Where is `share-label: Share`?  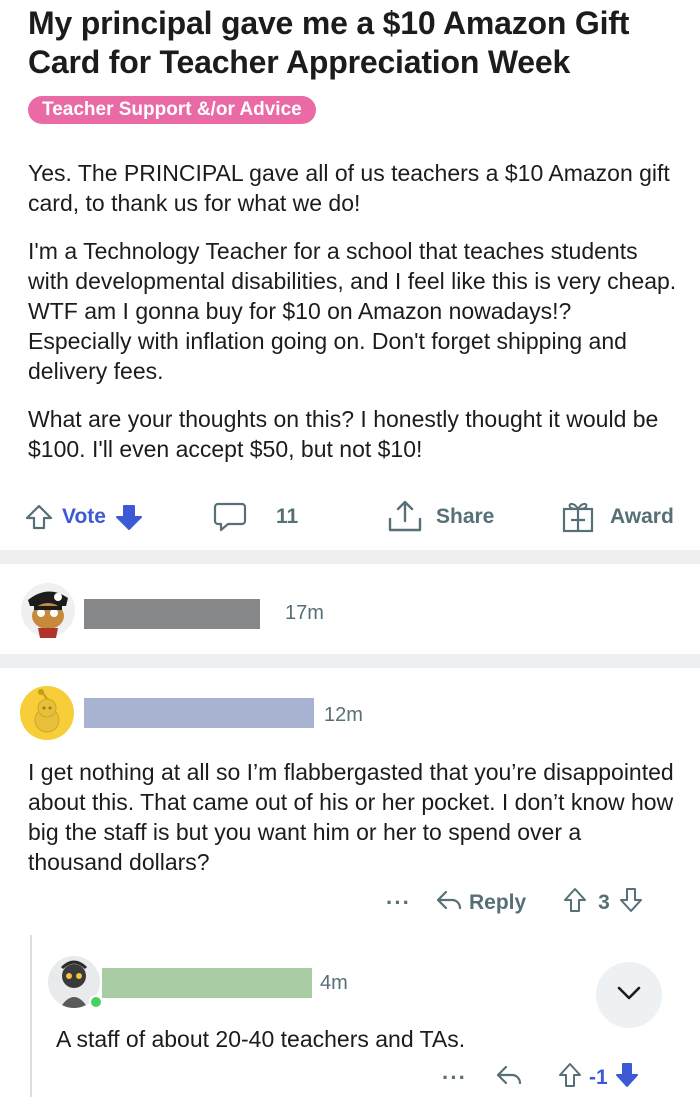 share-label: Share is located at coordinates (465, 516).